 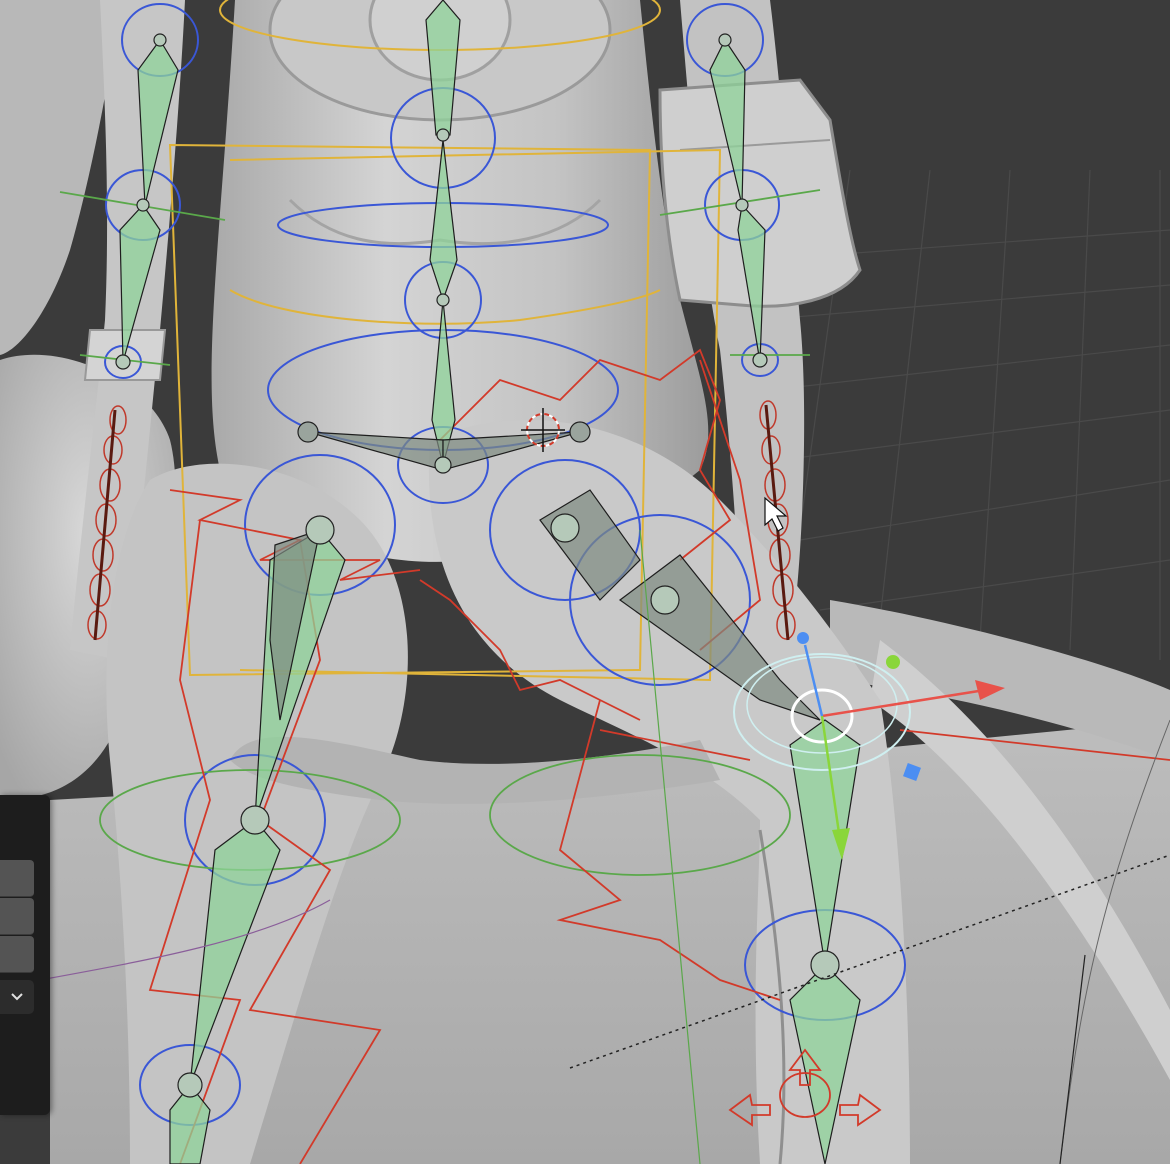 I want to click on panel-dropdown, so click(x=17, y=997).